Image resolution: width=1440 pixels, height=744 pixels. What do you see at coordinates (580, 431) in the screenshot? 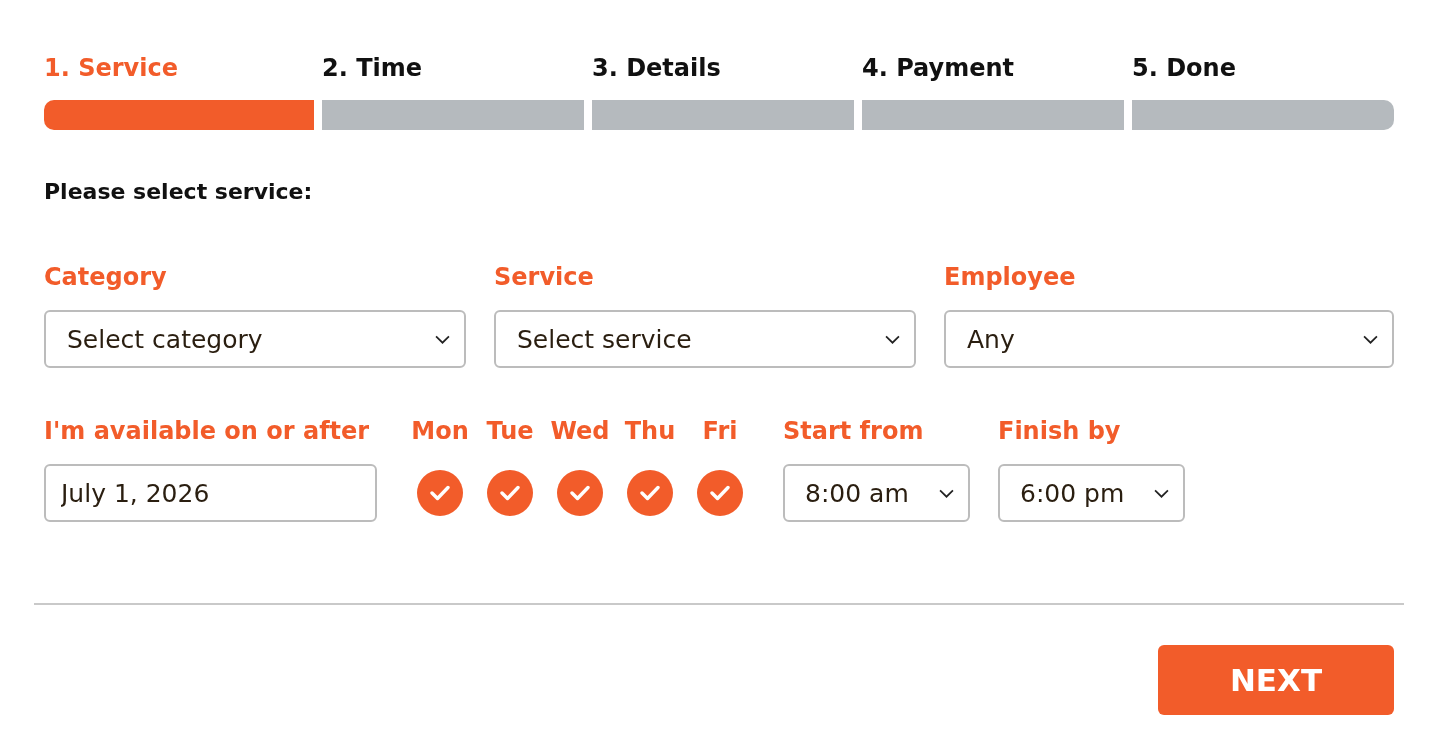
I see `day-label: Wed` at bounding box center [580, 431].